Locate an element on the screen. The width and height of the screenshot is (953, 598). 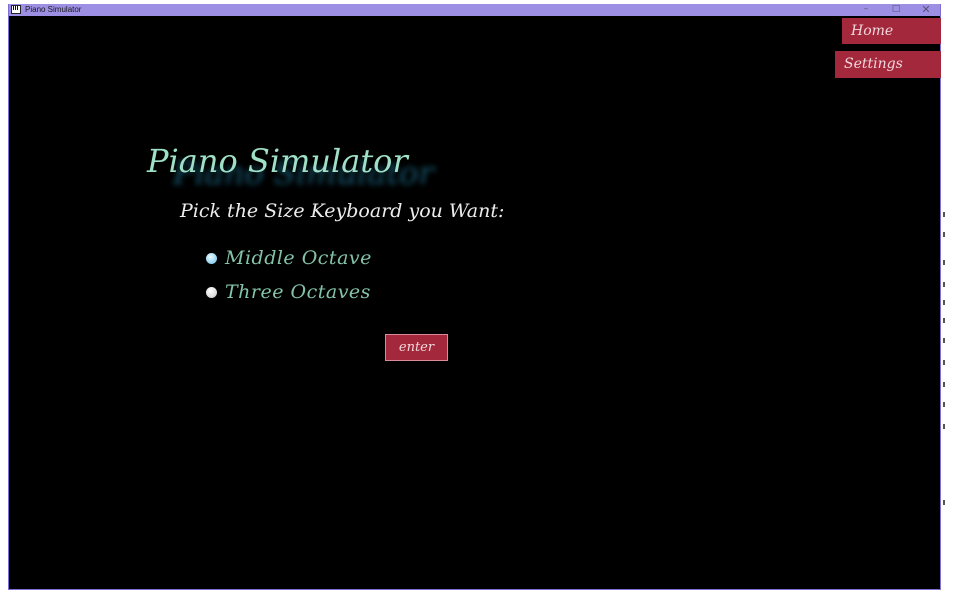
option-label: Middle Octave is located at coordinates (298, 258).